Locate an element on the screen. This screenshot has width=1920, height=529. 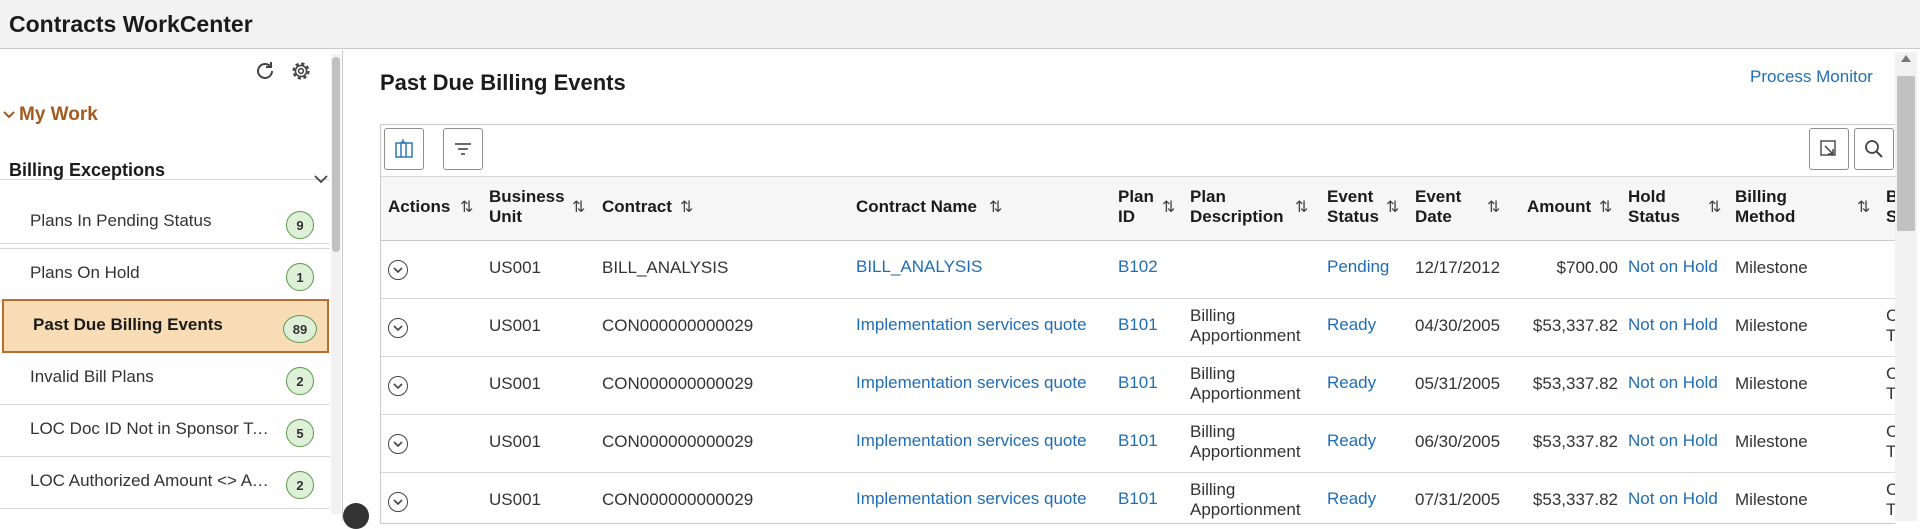
column-chooser-button is located at coordinates (404, 149).